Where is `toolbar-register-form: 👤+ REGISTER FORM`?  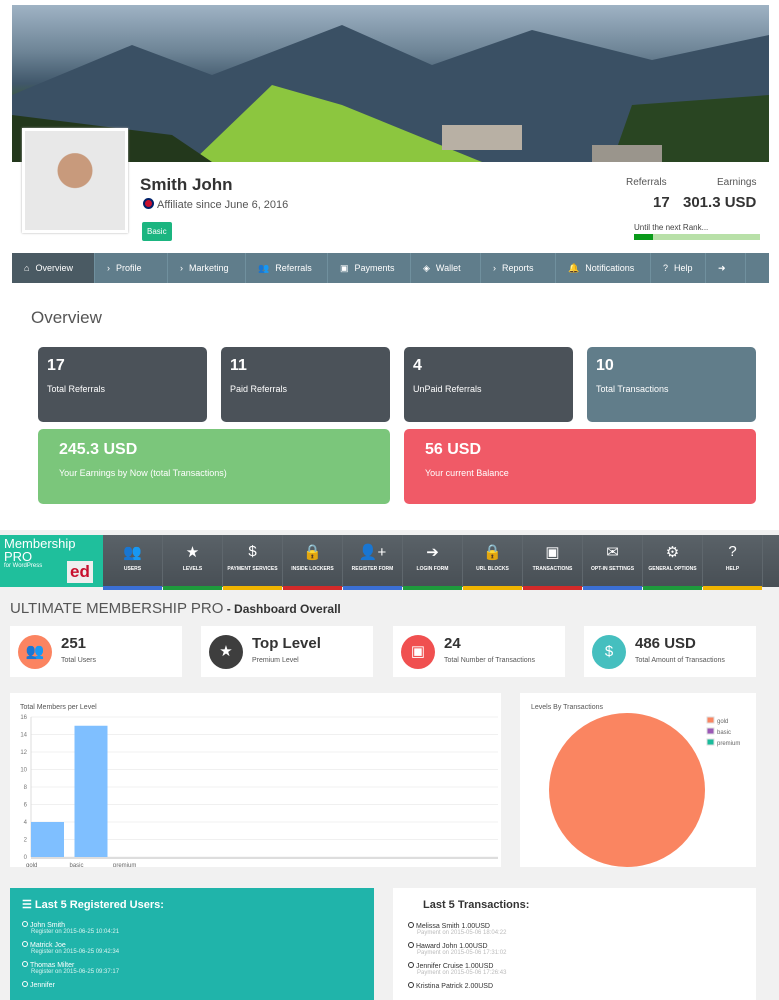 toolbar-register-form: 👤+ REGISTER FORM is located at coordinates (373, 562).